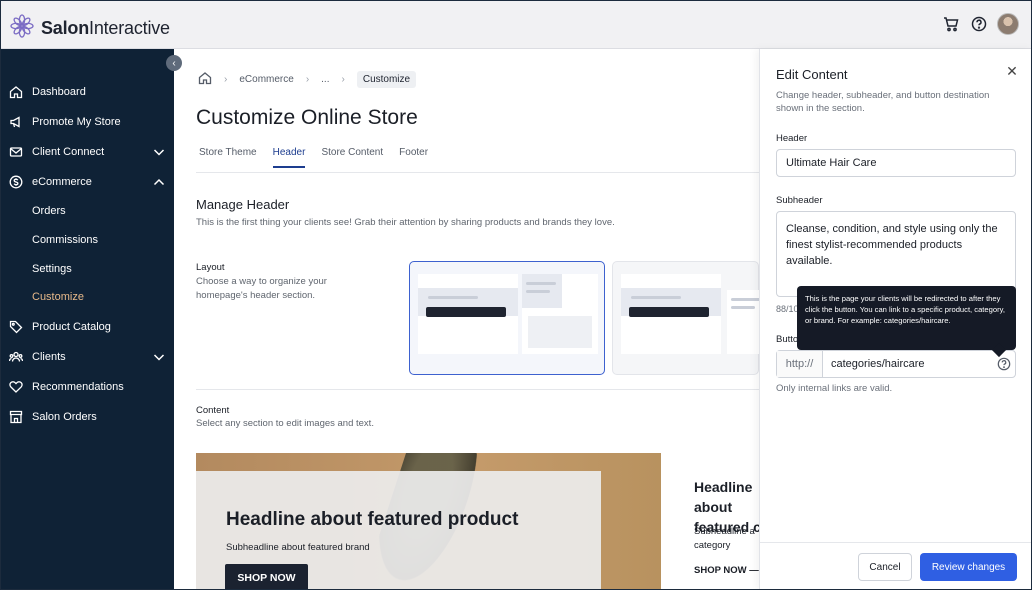 This screenshot has height=590, width=1032. What do you see at coordinates (413, 157) in the screenshot?
I see `tab-footer: Footer` at bounding box center [413, 157].